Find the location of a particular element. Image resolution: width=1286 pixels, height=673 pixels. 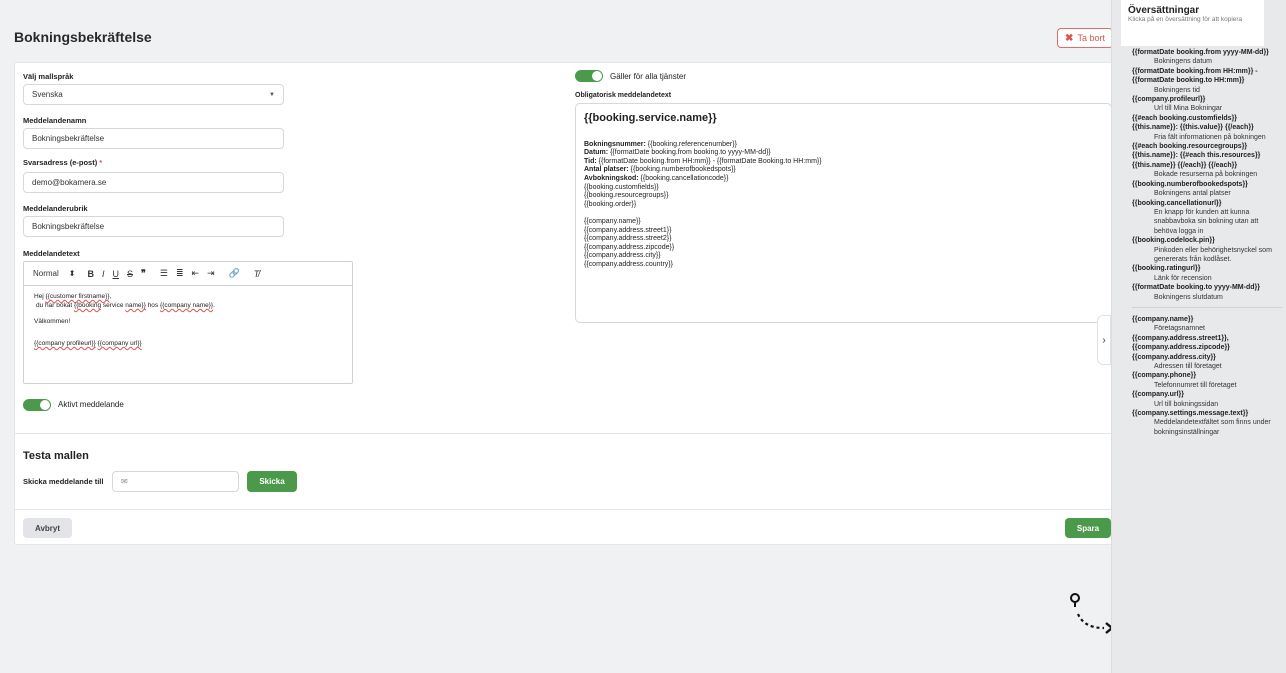

dotted-arrow-decoration is located at coordinates (1092, 613).